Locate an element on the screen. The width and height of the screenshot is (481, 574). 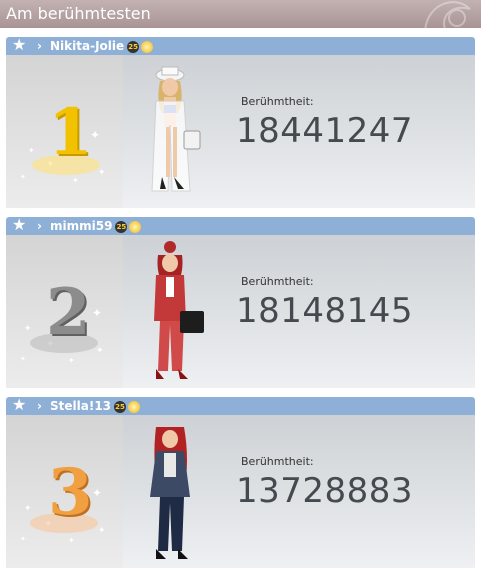
rank-number: 3 is located at coordinates (70, 492).